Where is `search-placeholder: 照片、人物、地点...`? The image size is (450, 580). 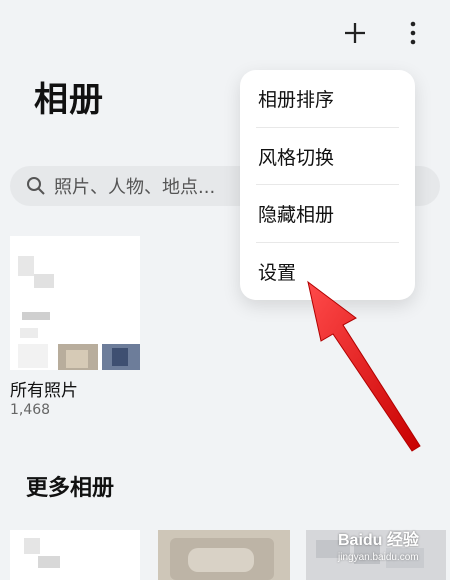
search-placeholder: 照片、人物、地点... is located at coordinates (135, 187).